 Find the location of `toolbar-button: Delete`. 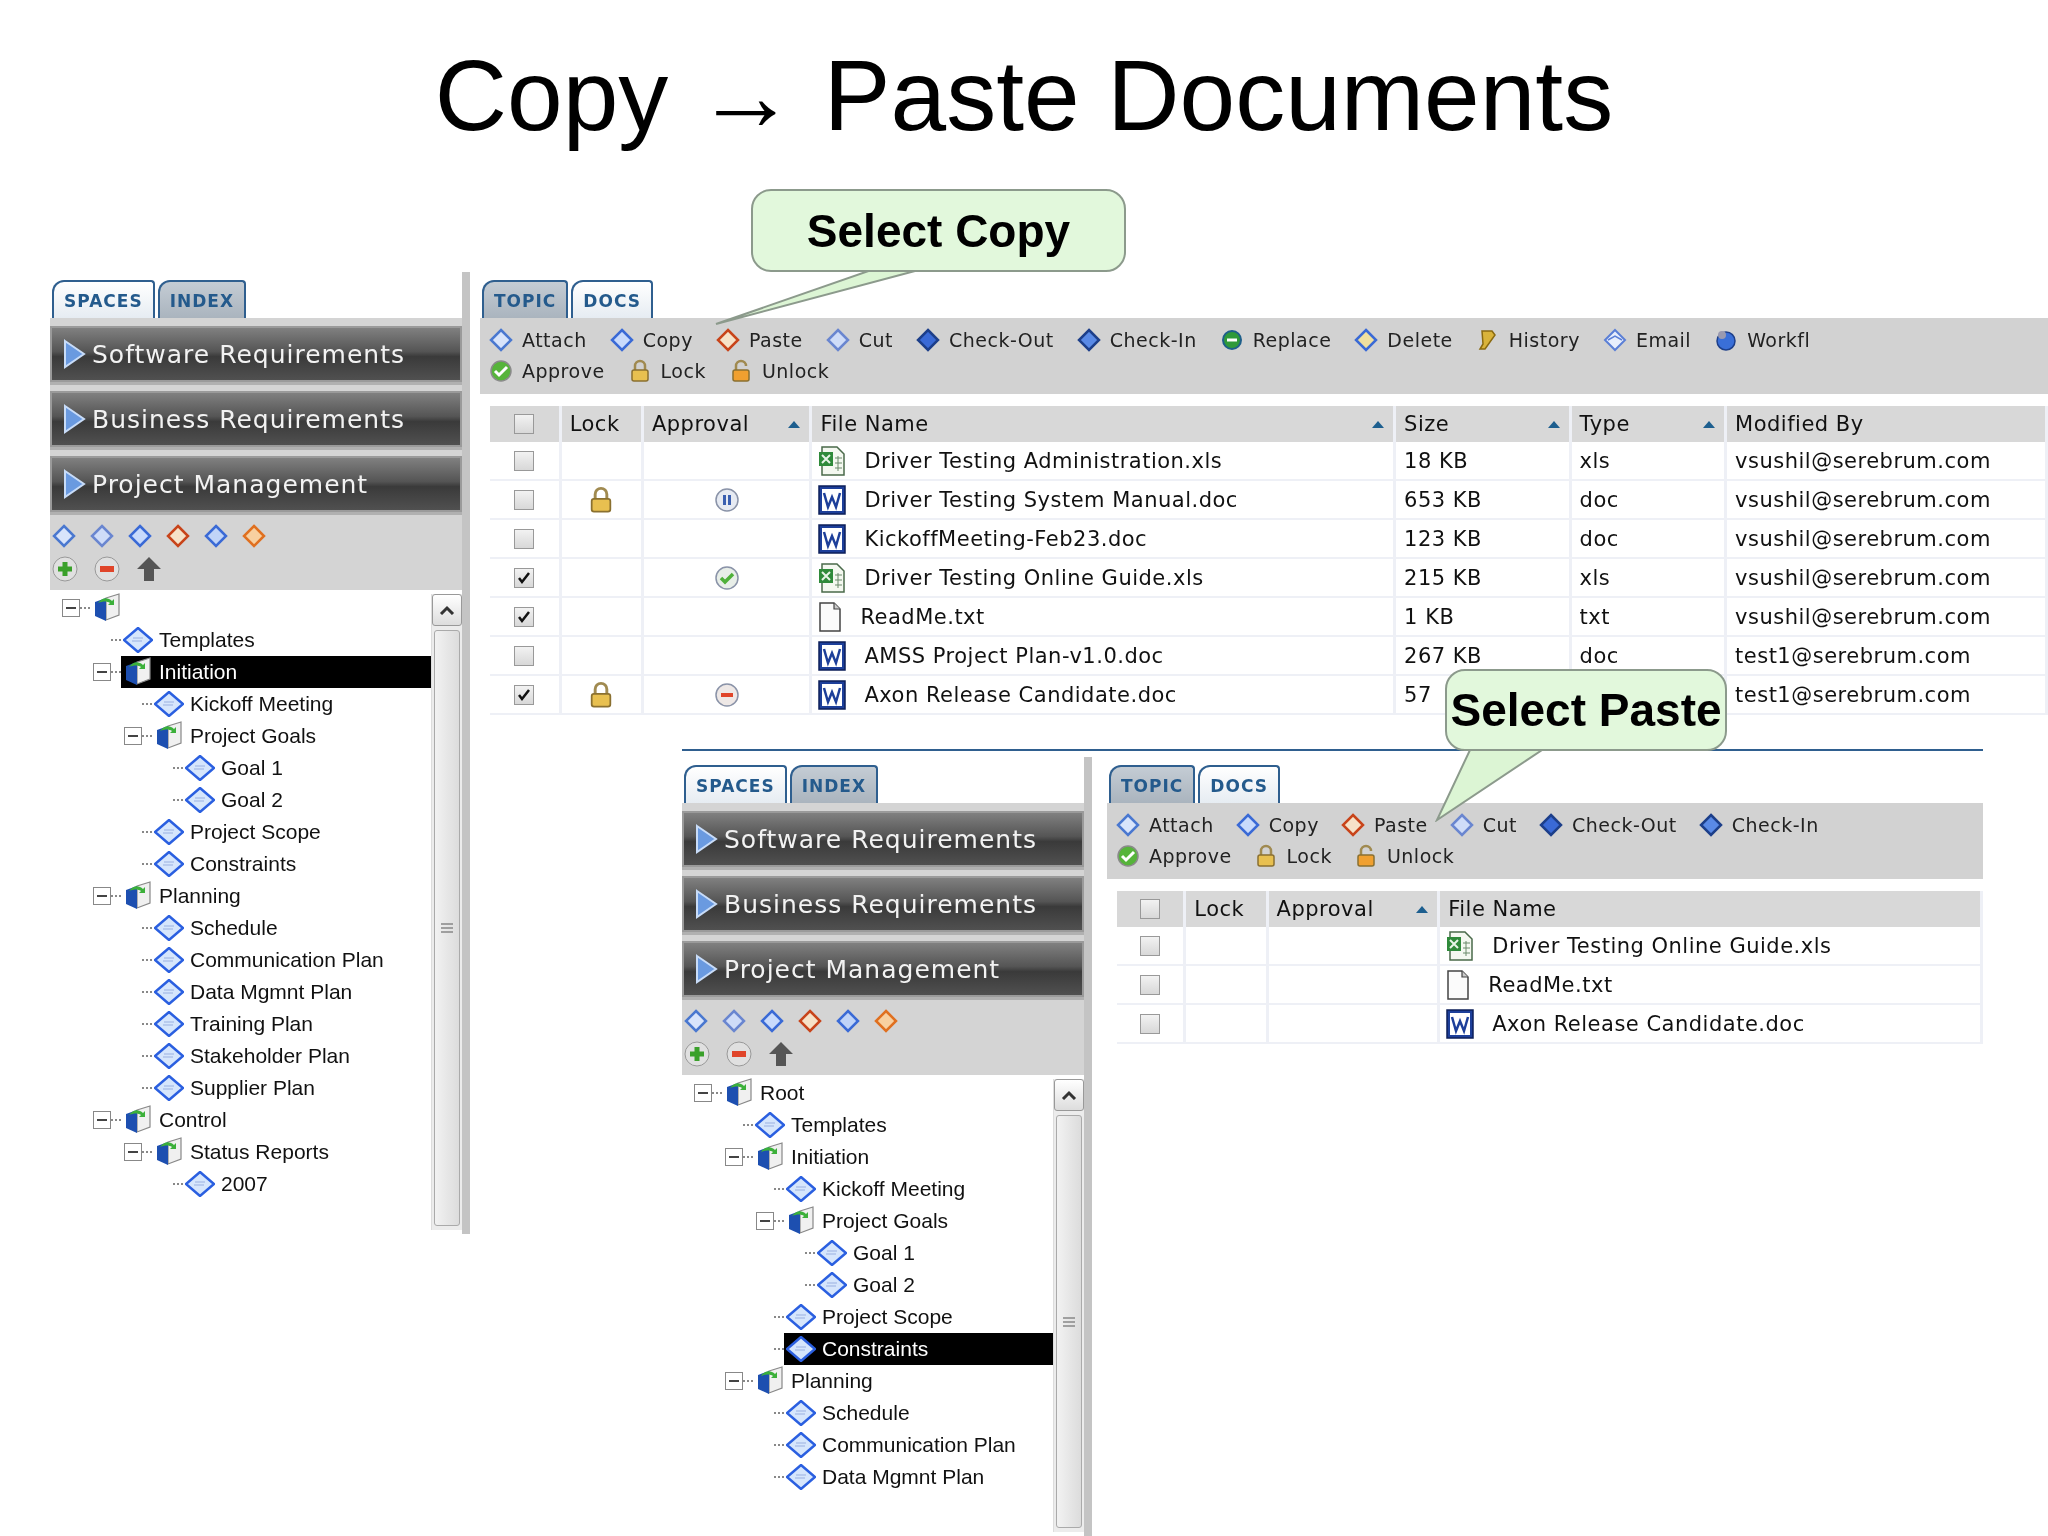

toolbar-button: Delete is located at coordinates (1403, 340).